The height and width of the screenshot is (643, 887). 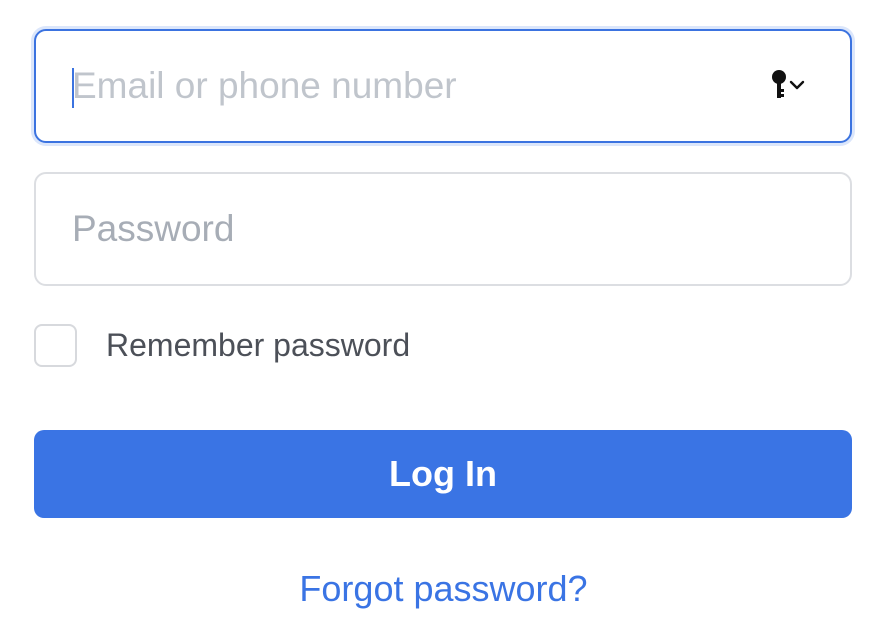 I want to click on key-icon, so click(x=779, y=84).